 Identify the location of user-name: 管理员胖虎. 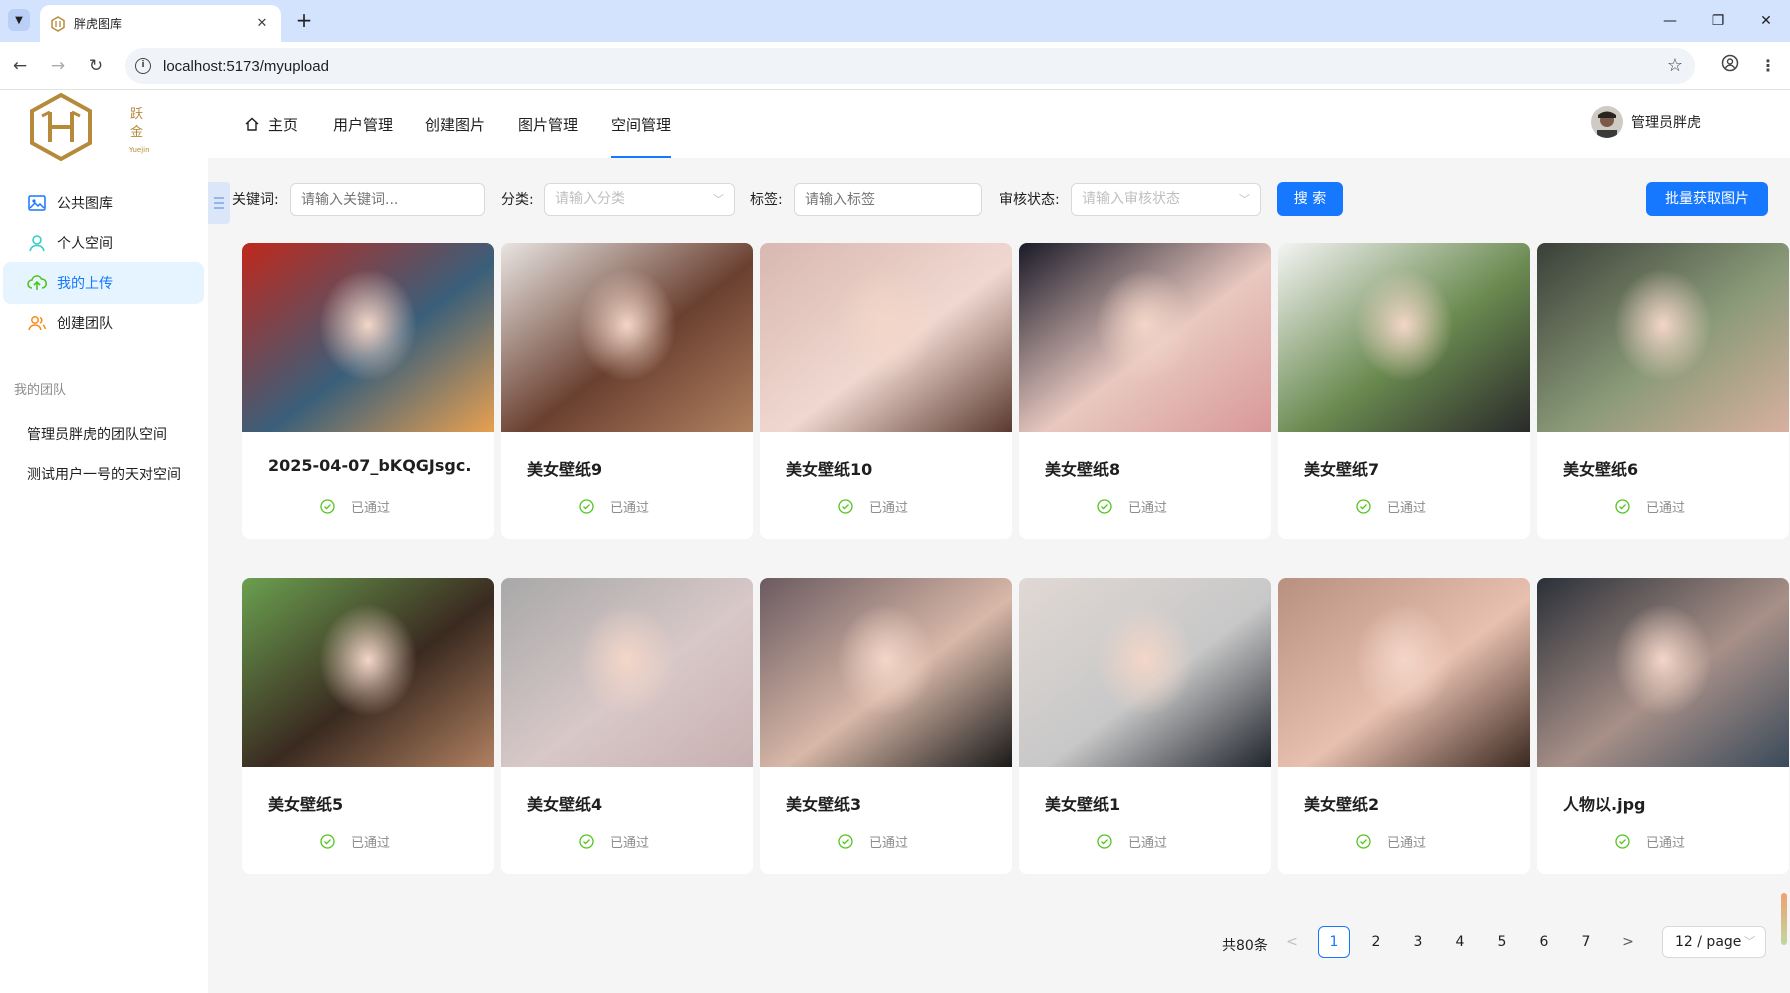
(1666, 123).